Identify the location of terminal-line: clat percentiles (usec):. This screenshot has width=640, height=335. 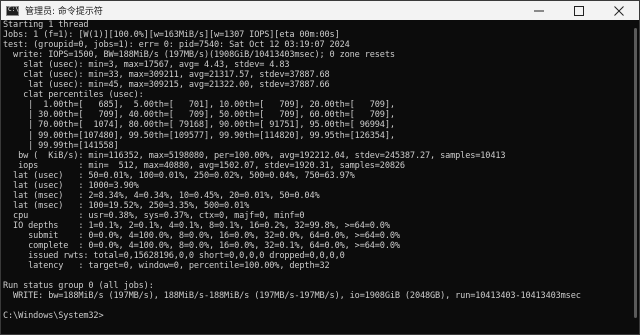
(73, 95).